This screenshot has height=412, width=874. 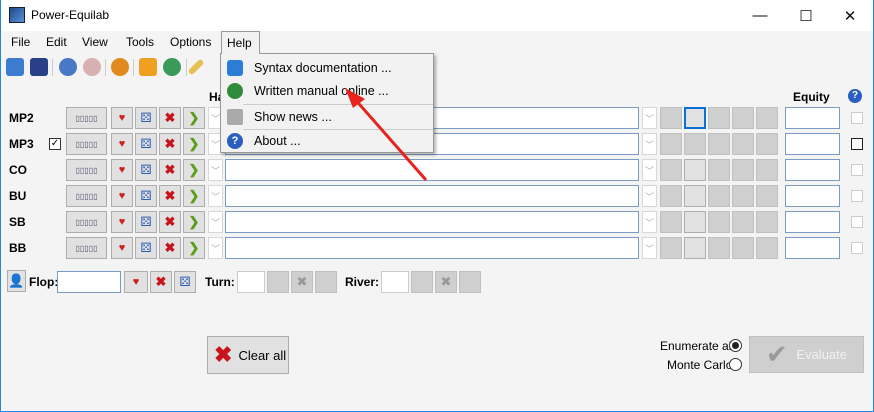 I want to click on refresh-icon, so click(x=172, y=67).